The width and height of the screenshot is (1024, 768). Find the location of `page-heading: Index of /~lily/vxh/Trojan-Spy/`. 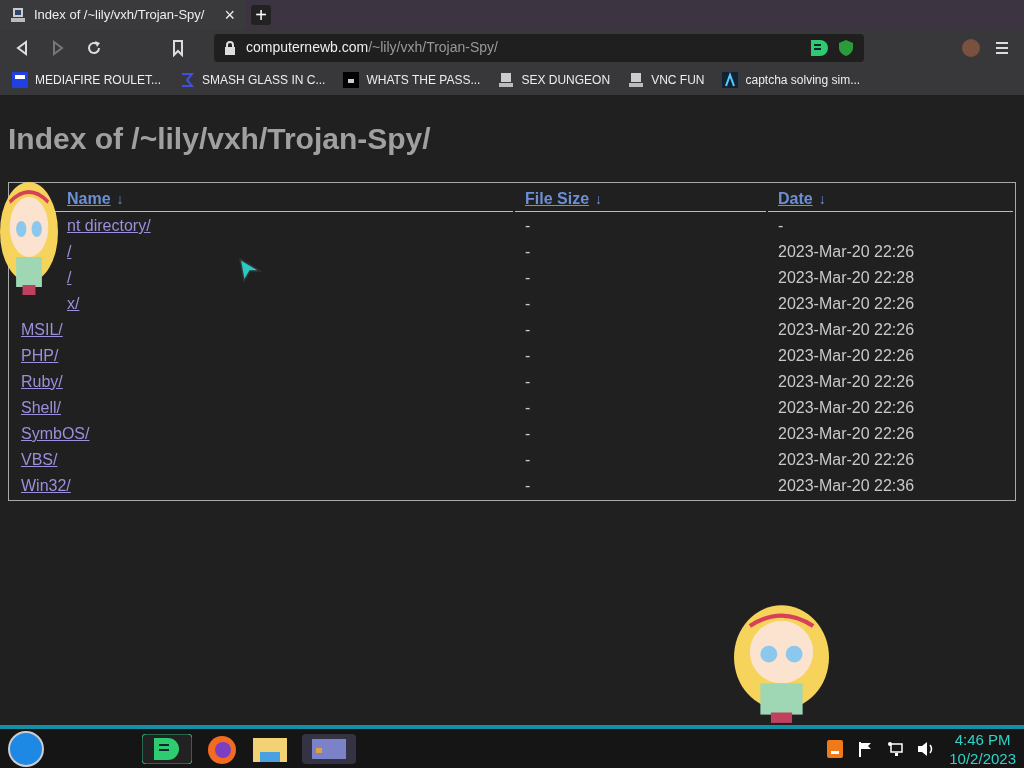

page-heading: Index of /~lily/vxh/Trojan-Spy/ is located at coordinates (220, 139).